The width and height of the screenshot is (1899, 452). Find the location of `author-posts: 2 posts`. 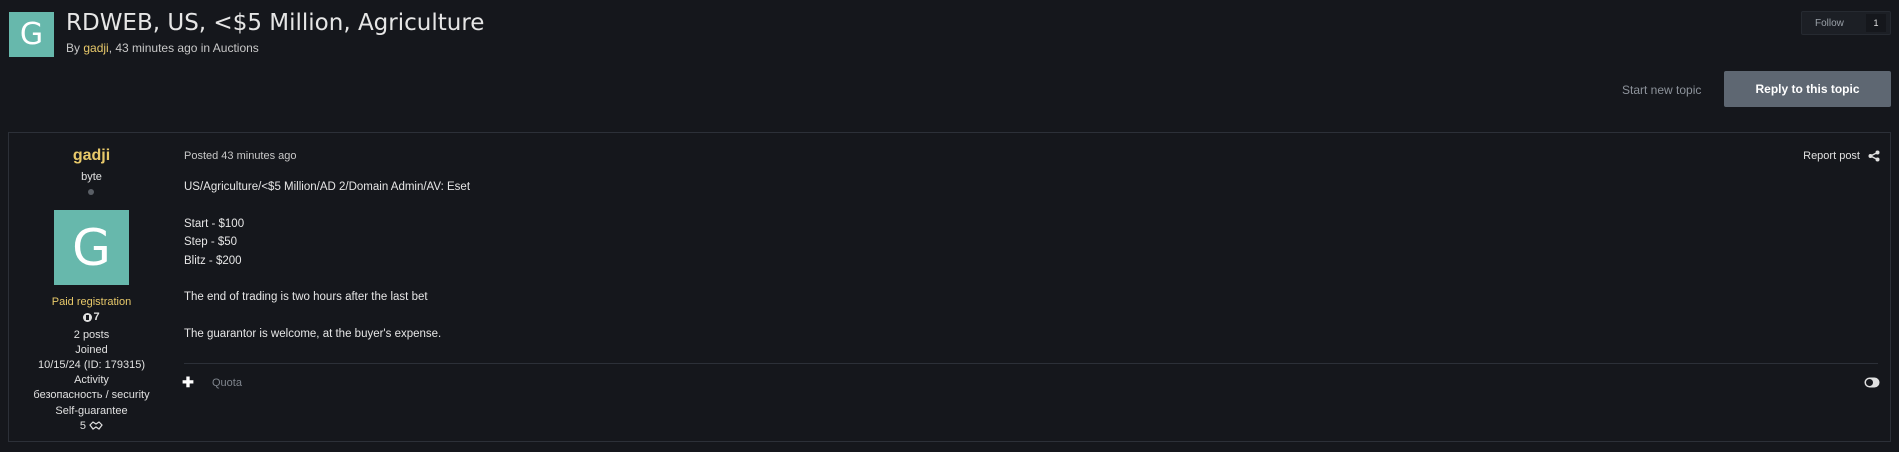

author-posts: 2 posts is located at coordinates (91, 334).